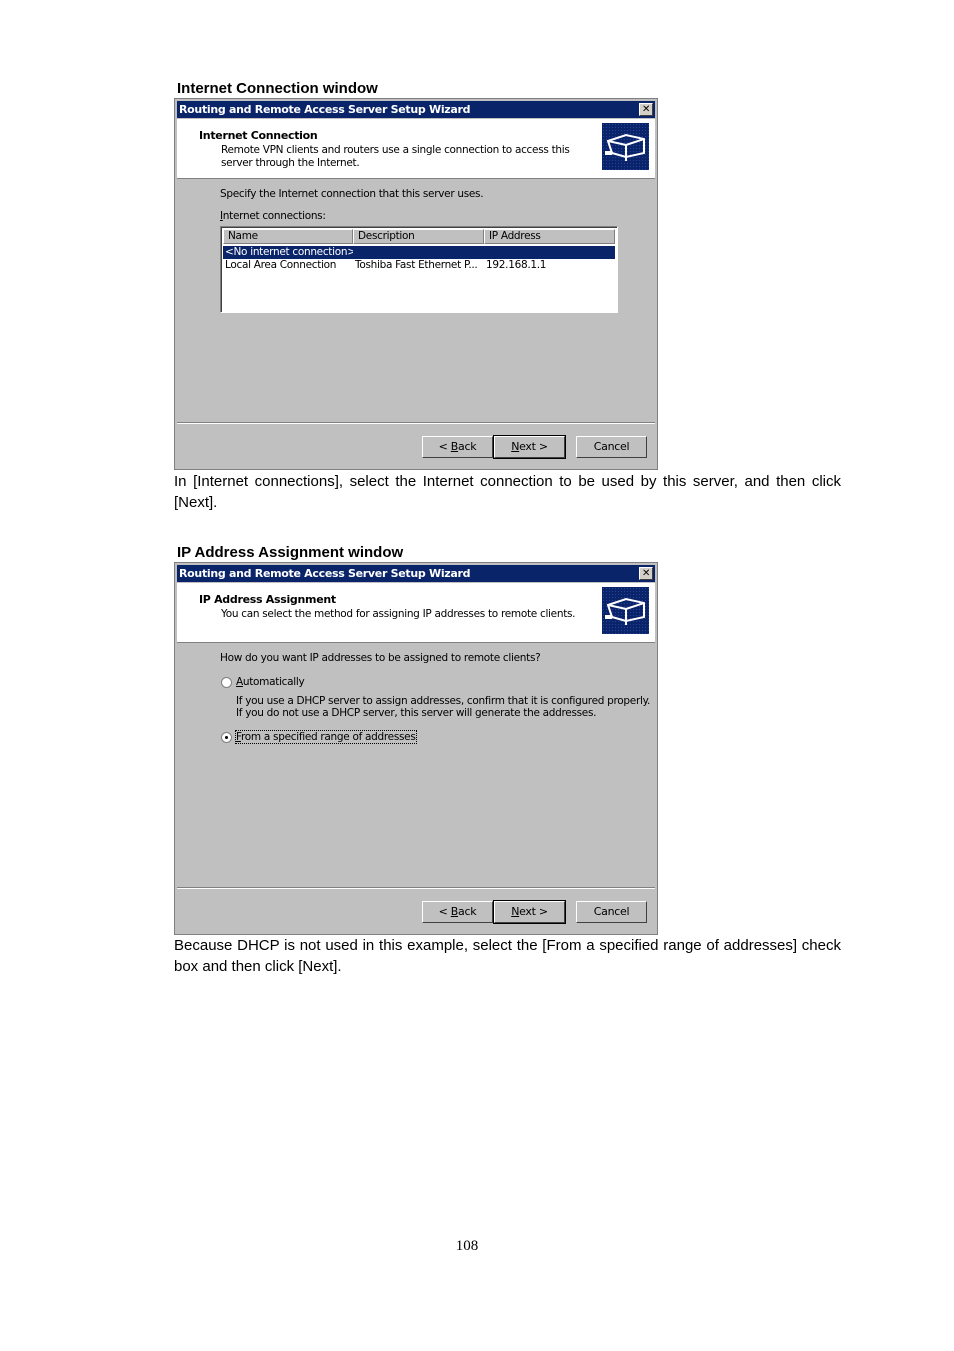  I want to click on header-title: Internet Connection, so click(258, 135).